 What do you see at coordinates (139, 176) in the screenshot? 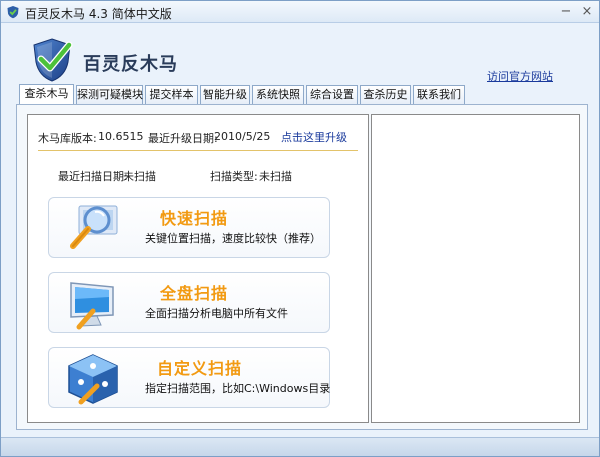
I see `last-scan-value: 未扫描` at bounding box center [139, 176].